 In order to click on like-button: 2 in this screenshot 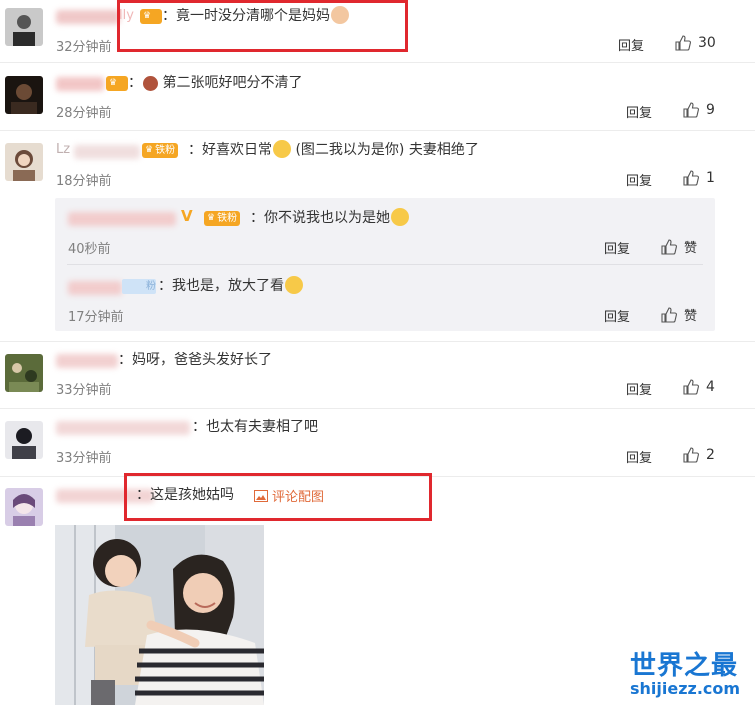, I will do `click(698, 455)`.